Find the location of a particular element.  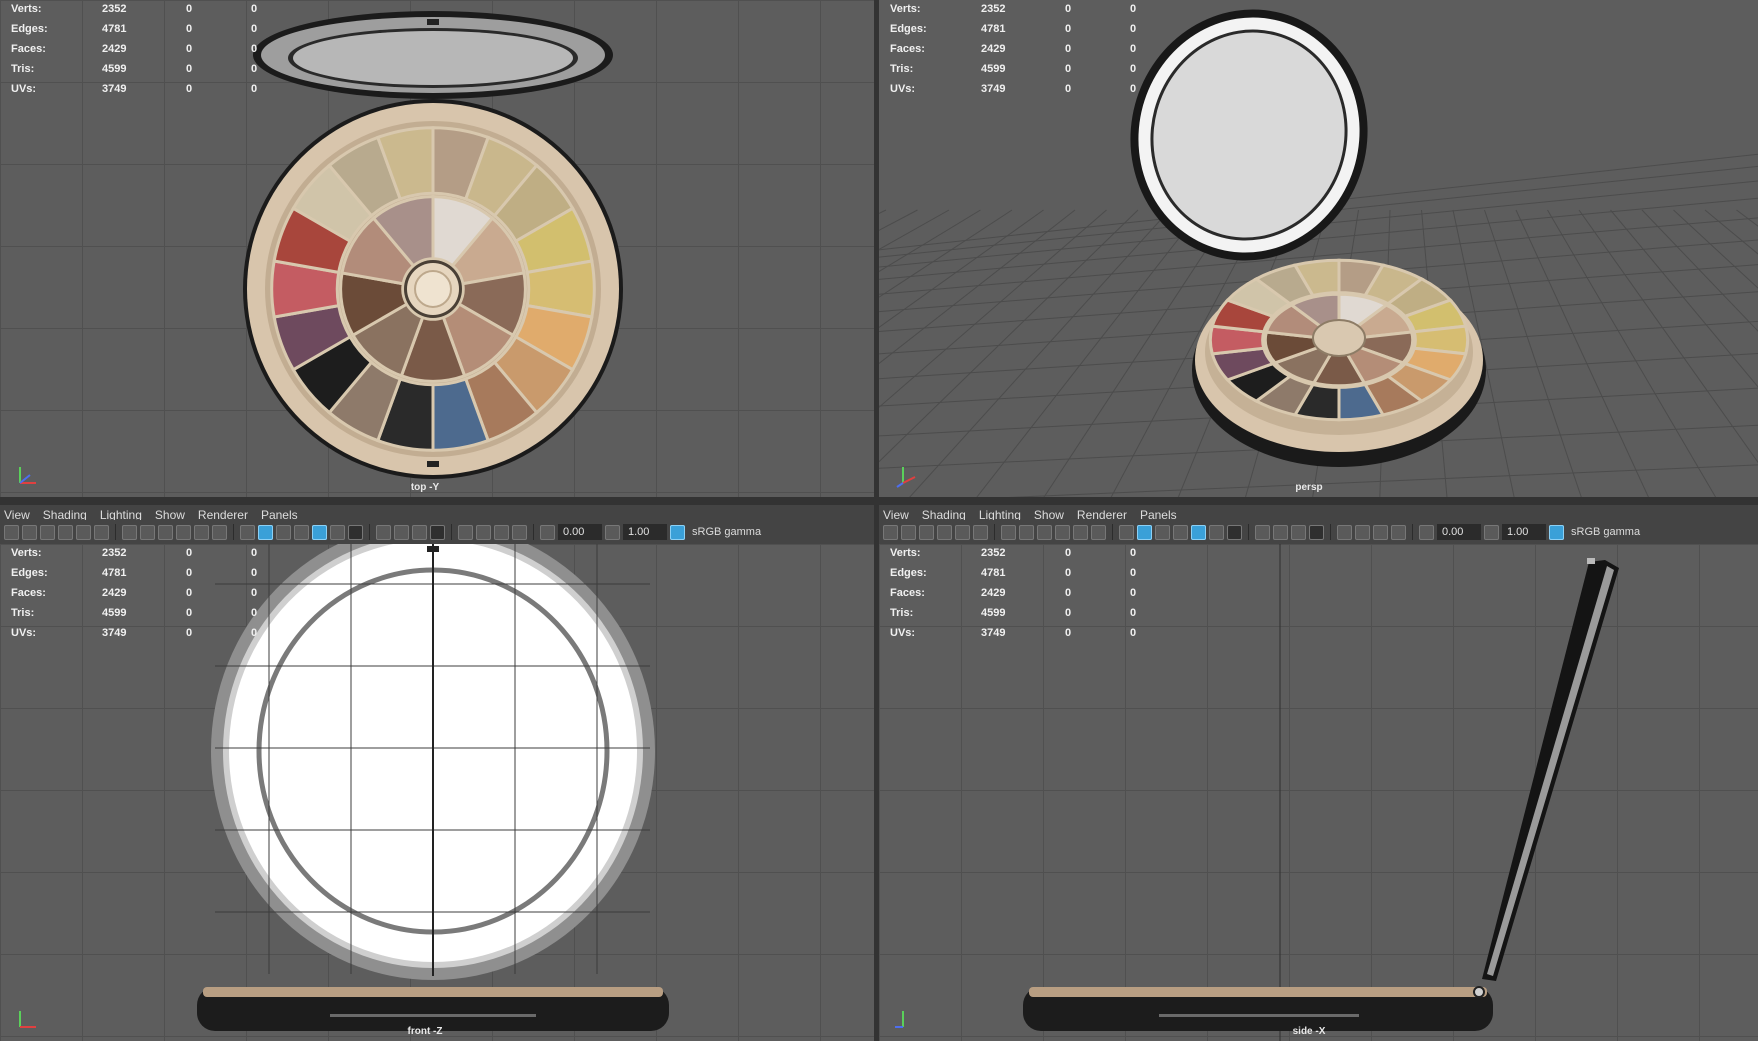

camera-label-top: top -Y is located at coordinates (425, 487).